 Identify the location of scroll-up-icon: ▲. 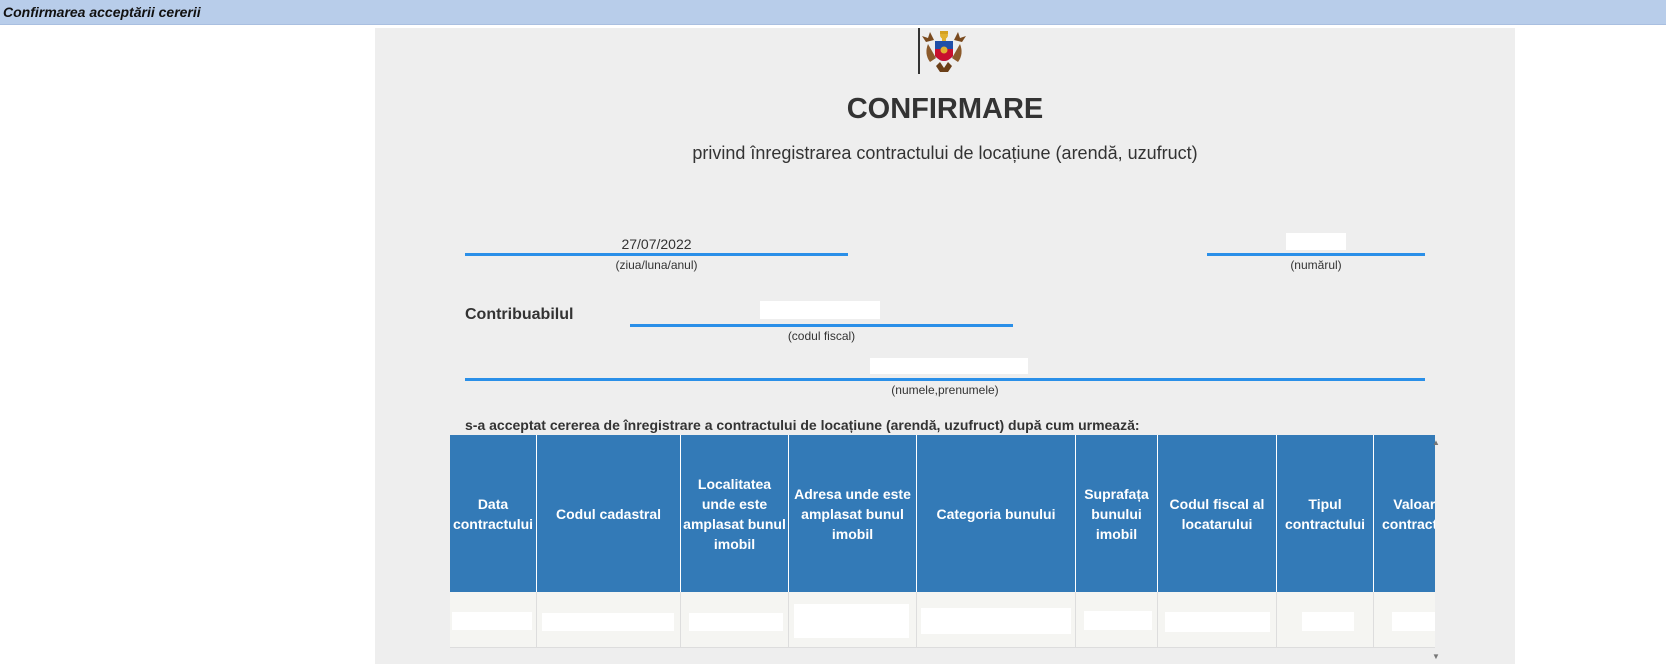
(1436, 443).